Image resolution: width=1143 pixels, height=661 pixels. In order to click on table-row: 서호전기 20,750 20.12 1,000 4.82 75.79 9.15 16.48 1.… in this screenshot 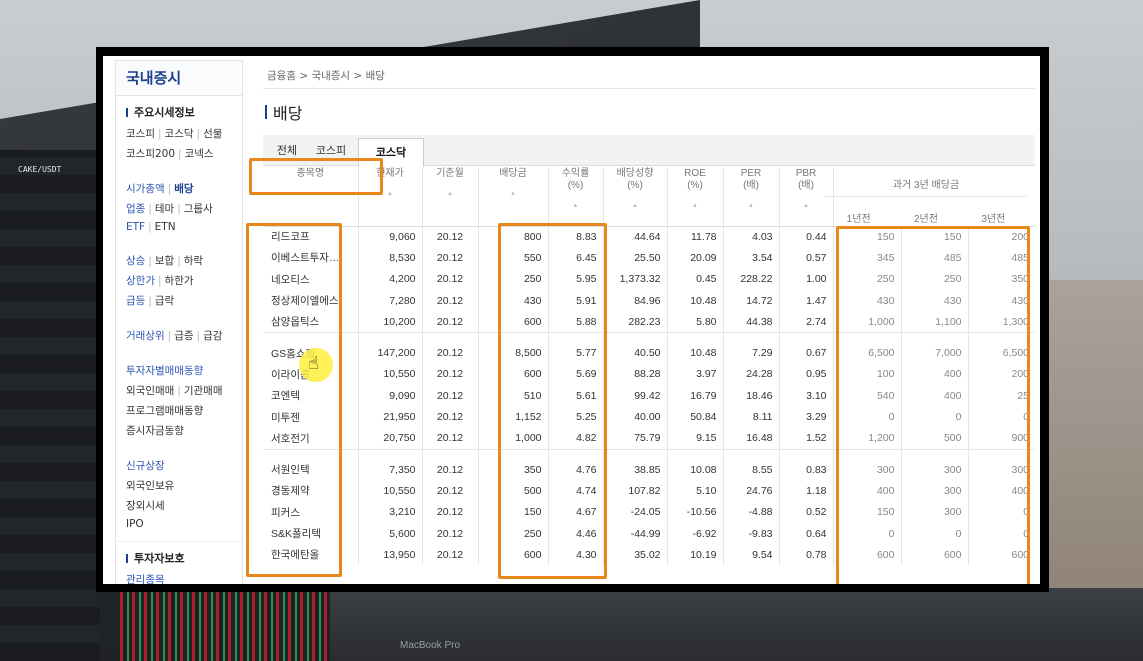, I will do `click(649, 438)`.